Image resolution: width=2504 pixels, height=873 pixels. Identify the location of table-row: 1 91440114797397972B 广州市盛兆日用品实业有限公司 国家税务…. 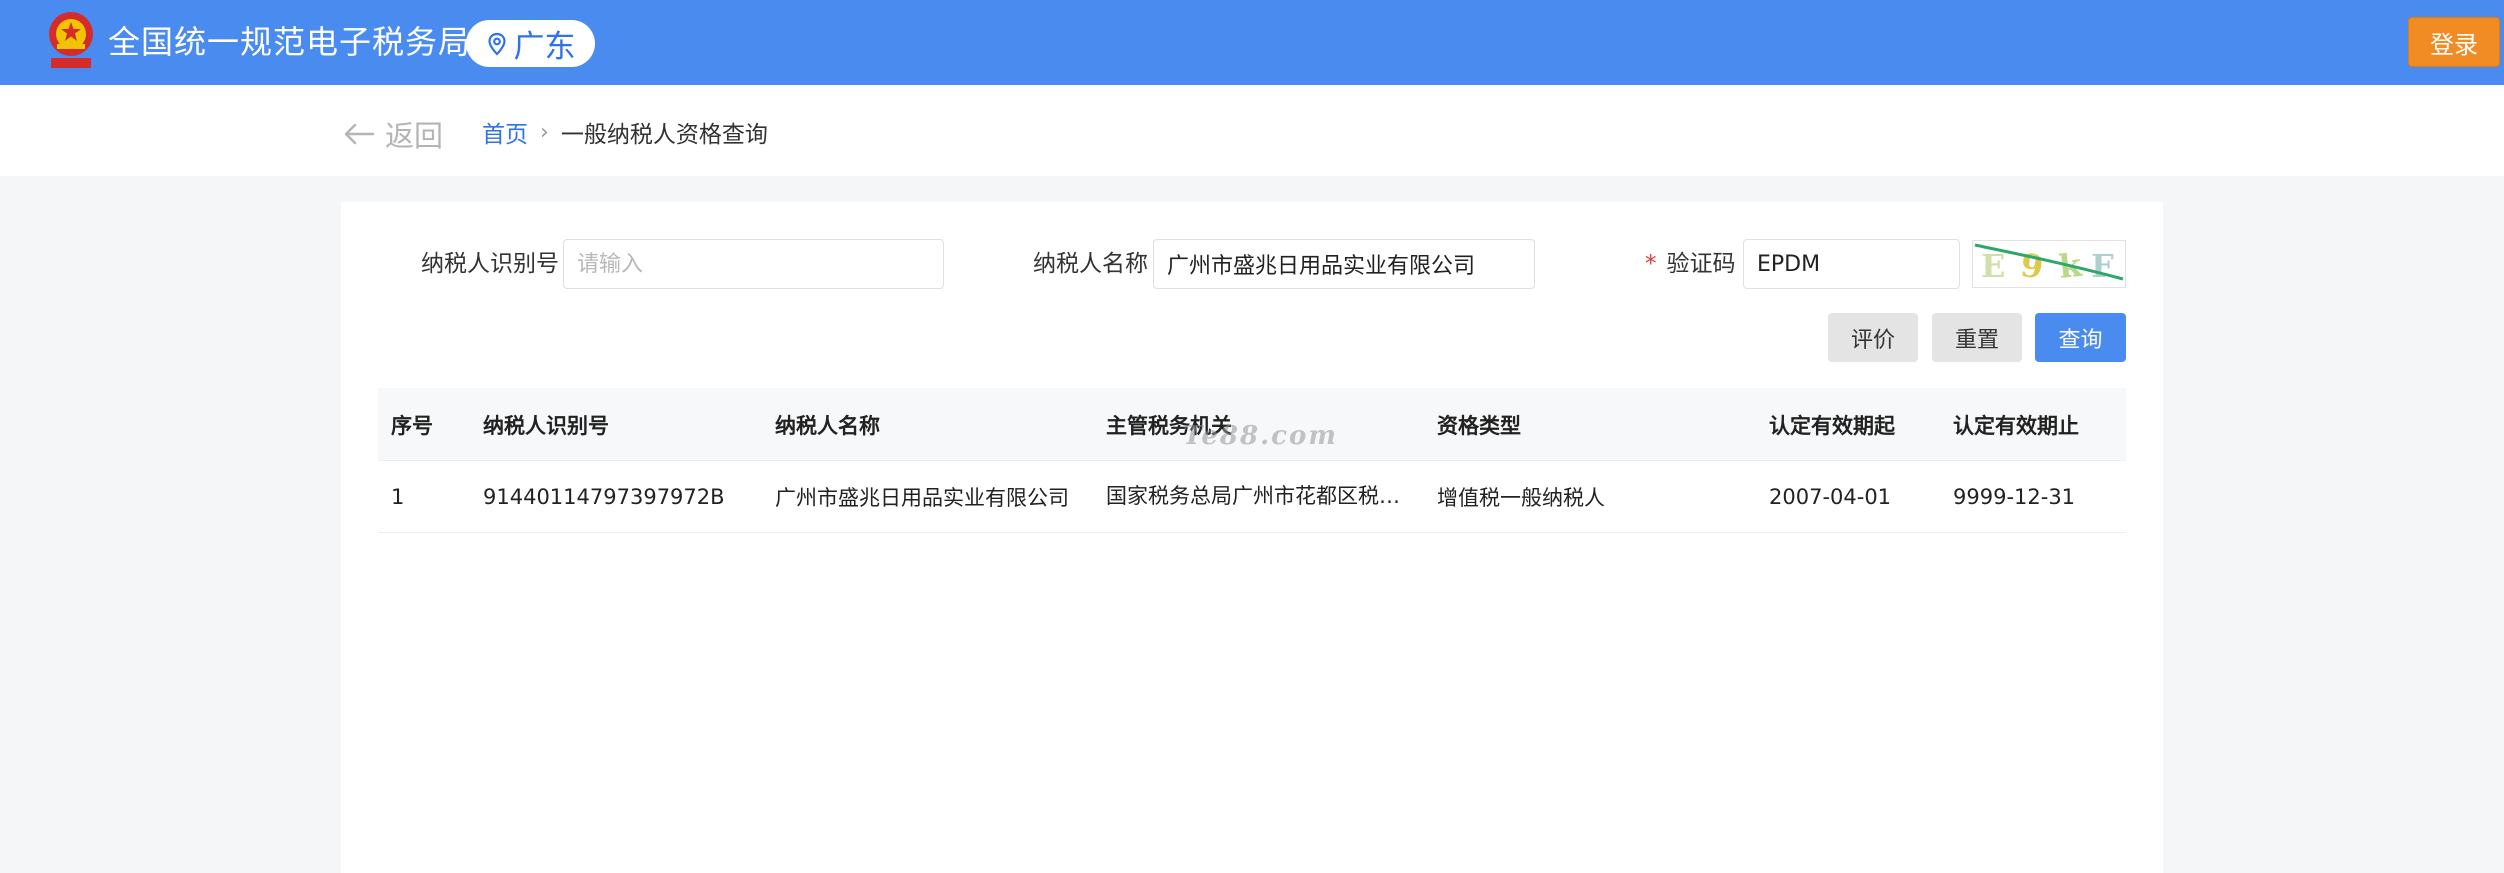
(1252, 497).